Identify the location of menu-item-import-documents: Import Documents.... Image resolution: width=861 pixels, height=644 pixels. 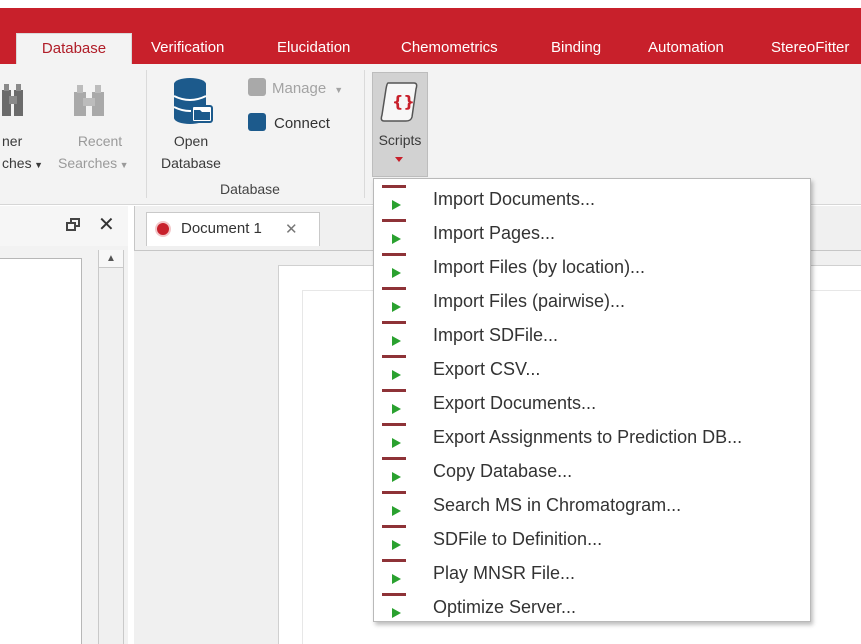
(592, 199).